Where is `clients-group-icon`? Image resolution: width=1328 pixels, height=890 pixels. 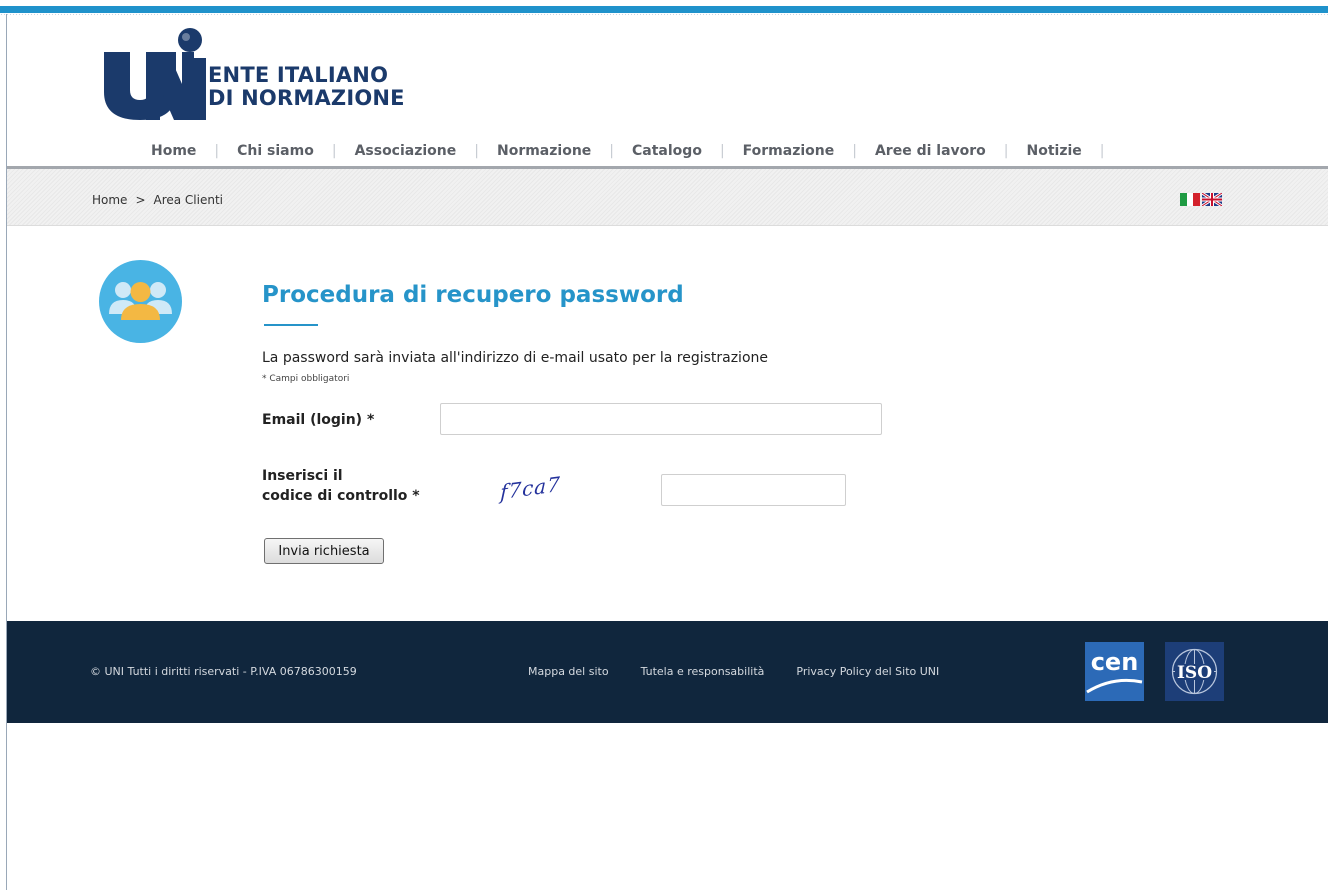 clients-group-icon is located at coordinates (140, 301).